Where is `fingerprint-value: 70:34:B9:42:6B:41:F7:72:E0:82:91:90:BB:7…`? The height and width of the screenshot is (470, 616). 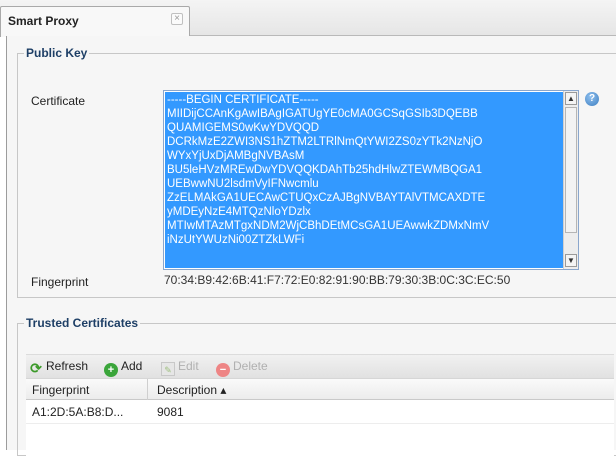
fingerprint-value: 70:34:B9:42:6B:41:F7:72:E0:82:91:90:BB:7… is located at coordinates (337, 280).